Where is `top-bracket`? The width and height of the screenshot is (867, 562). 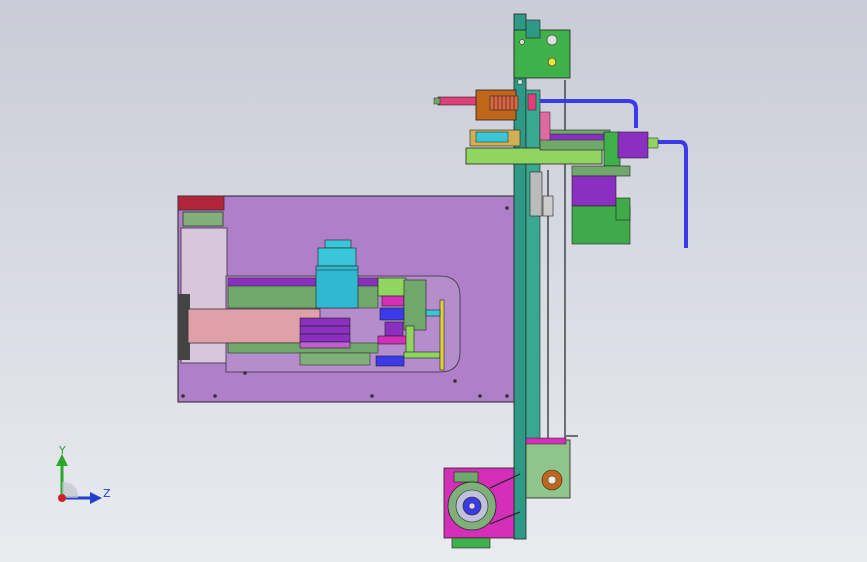 top-bracket is located at coordinates (542, 52).